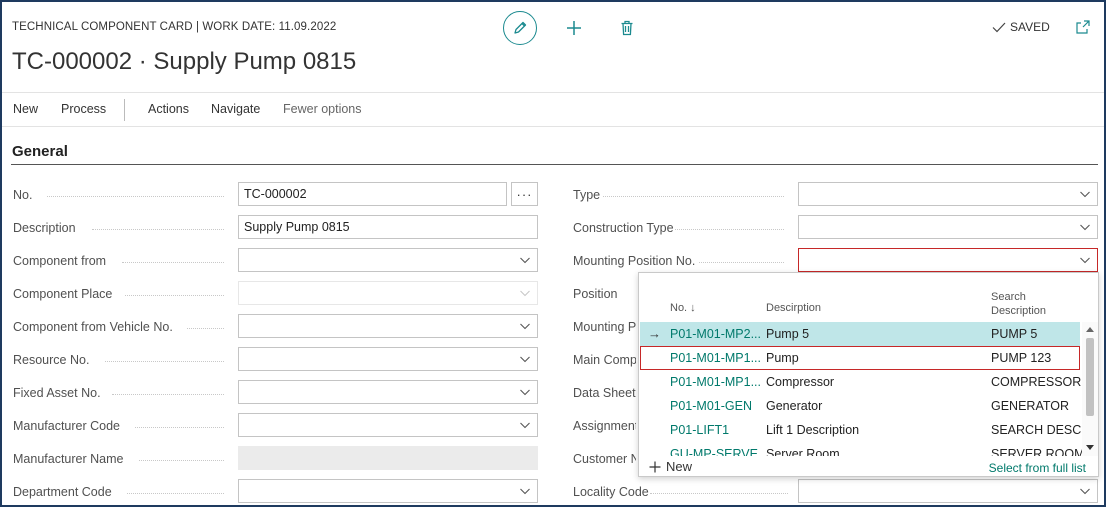 Image resolution: width=1106 pixels, height=507 pixels. What do you see at coordinates (1036, 382) in the screenshot?
I see `lookup-row-search-description: COMPRESSOR` at bounding box center [1036, 382].